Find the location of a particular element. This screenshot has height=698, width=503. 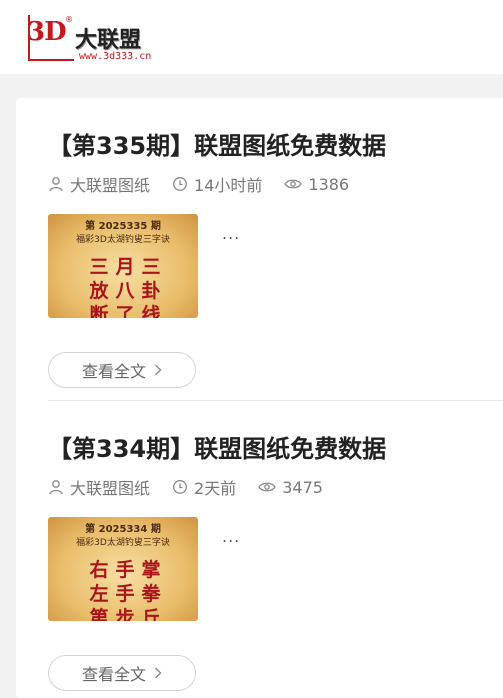

thumbnail-char: 步 is located at coordinates (125, 614).